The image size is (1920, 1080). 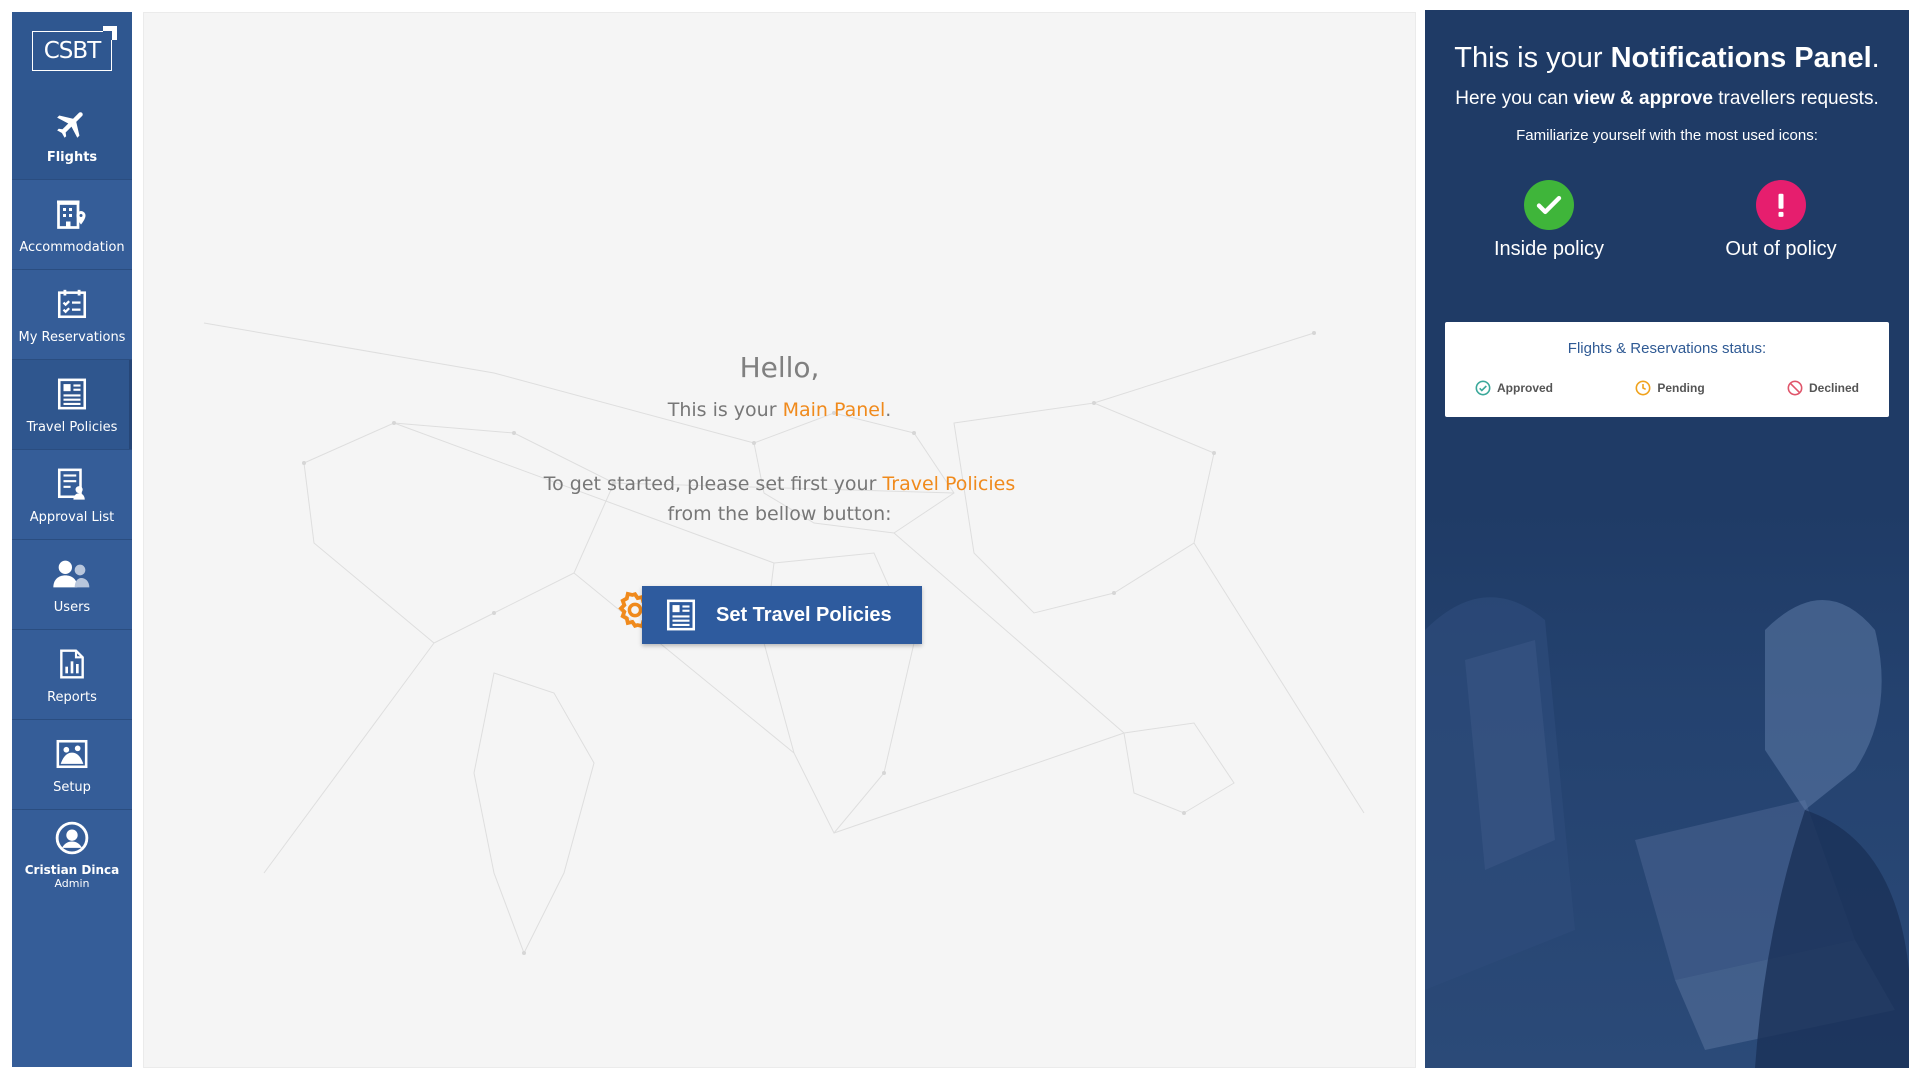 I want to click on title-suffix: ., so click(x=1875, y=58).